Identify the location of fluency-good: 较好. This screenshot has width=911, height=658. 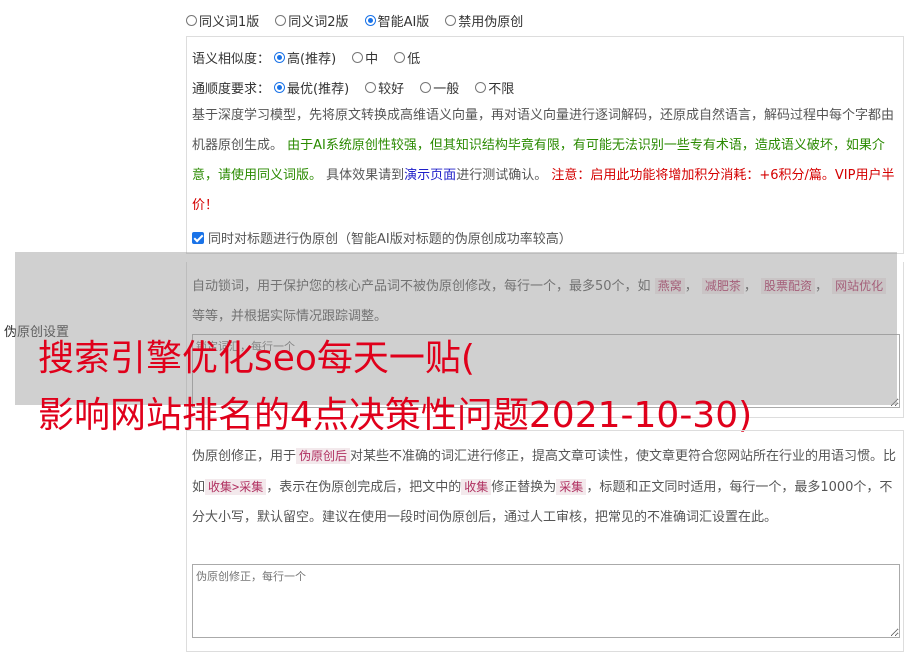
(384, 87).